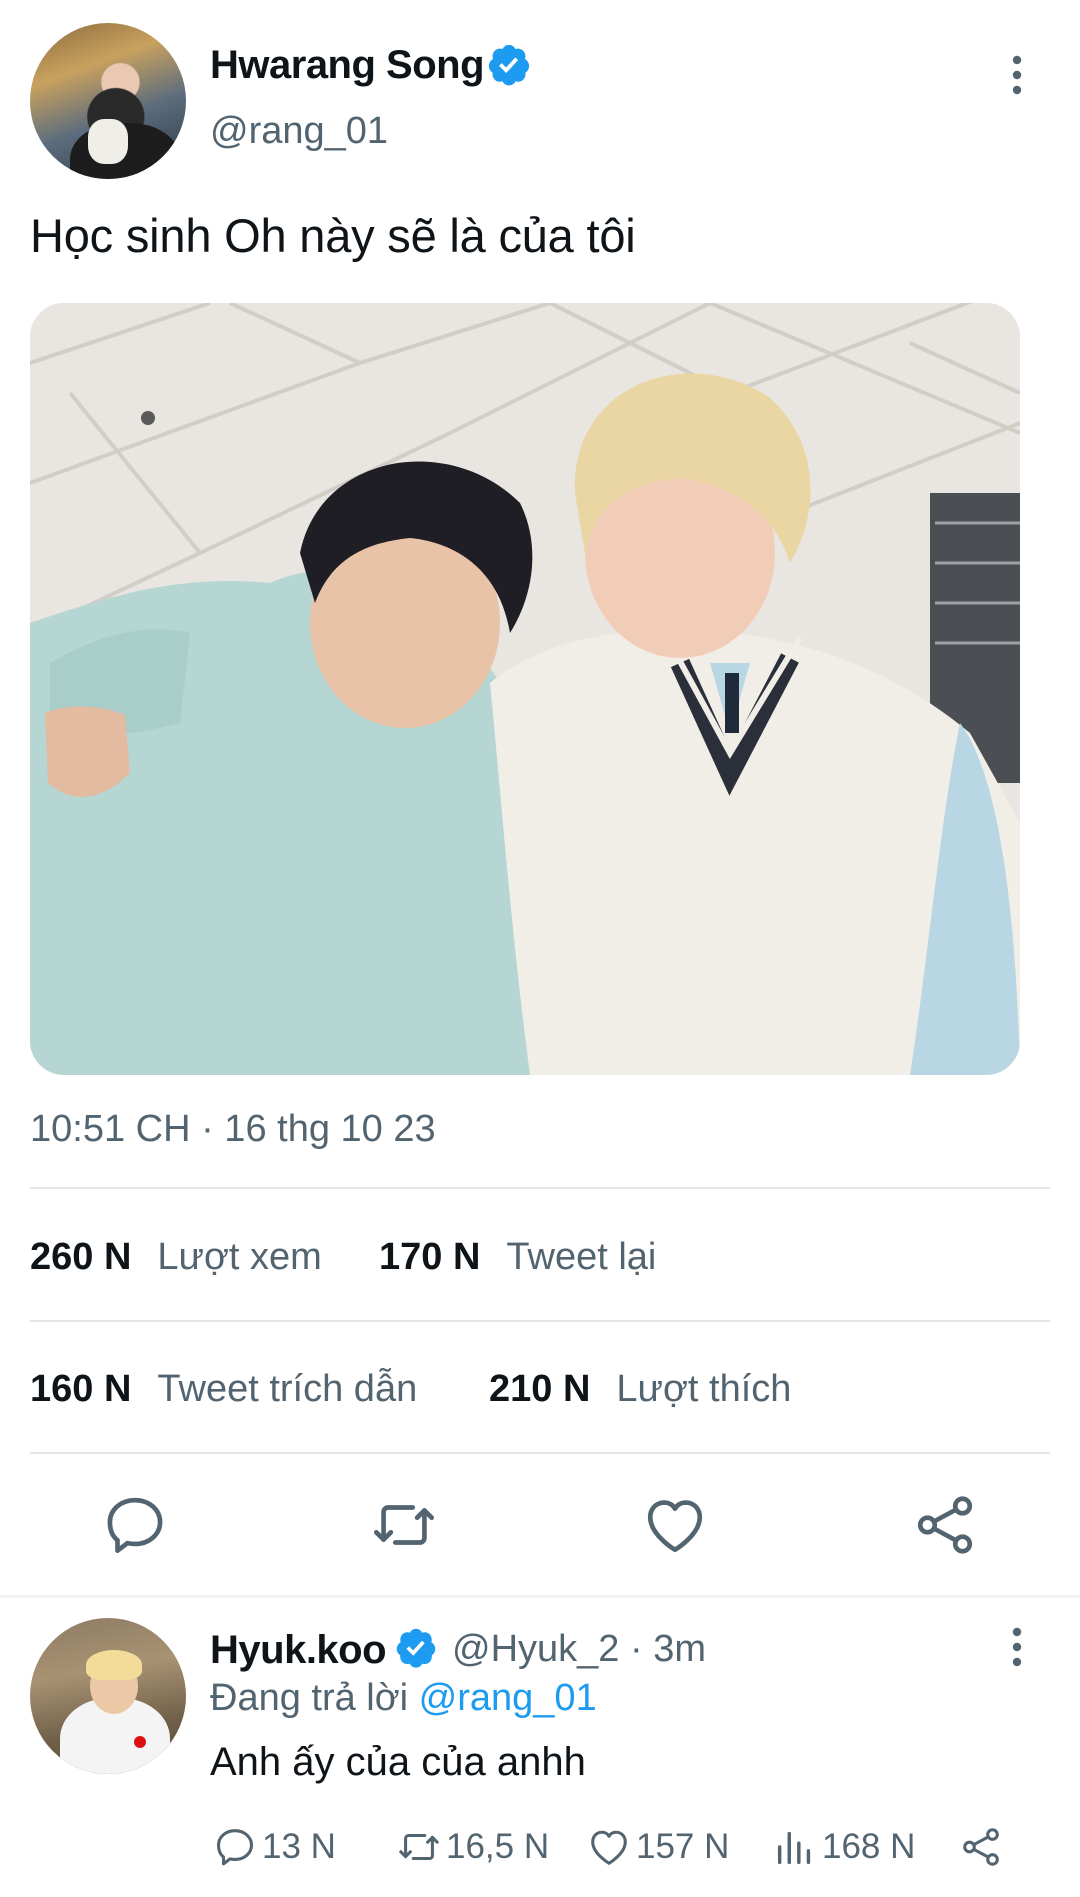 This screenshot has width=1080, height=1897. What do you see at coordinates (287, 1389) in the screenshot?
I see `quotes-label: Tweet trích dẫn` at bounding box center [287, 1389].